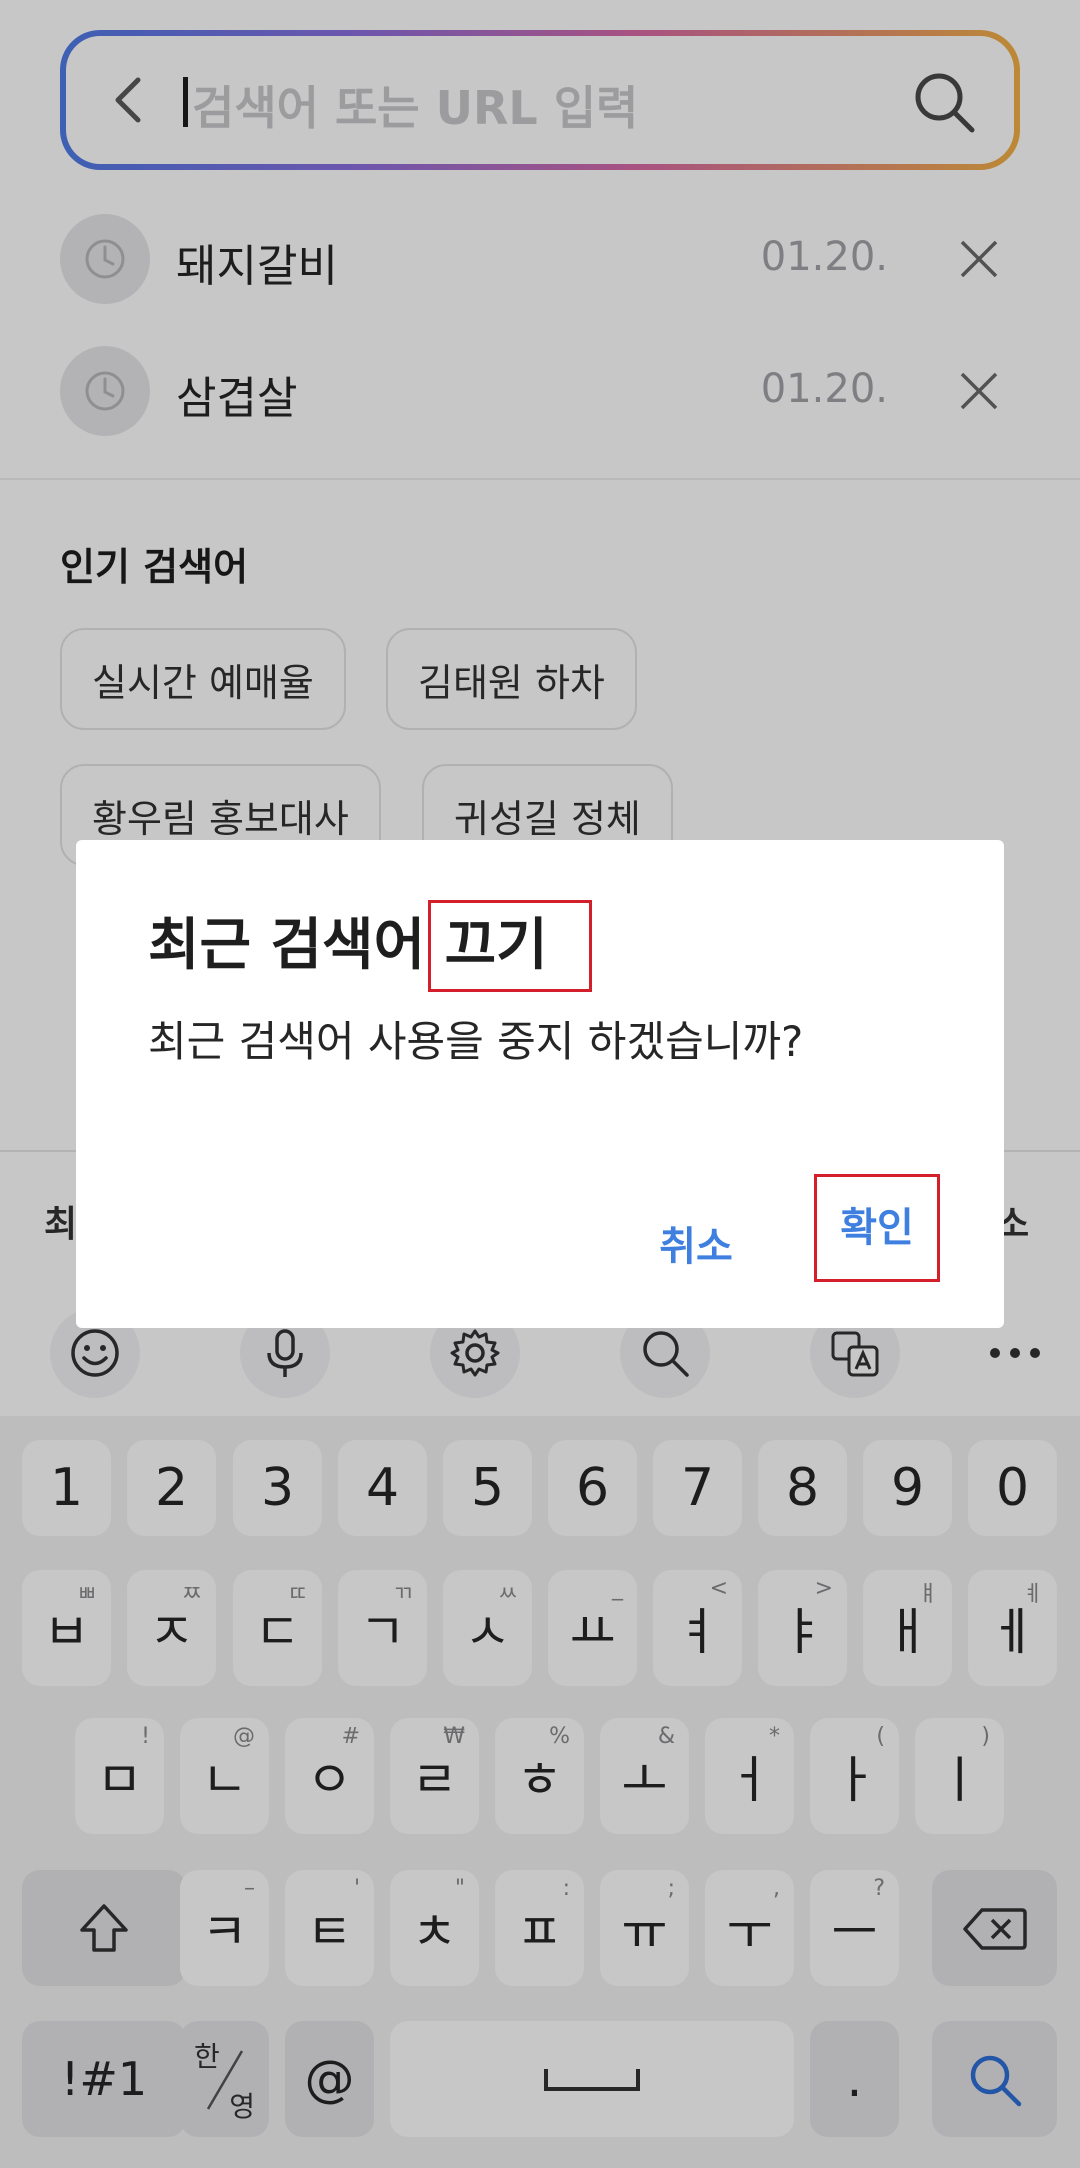 This screenshot has width=1080, height=2168. What do you see at coordinates (510, 946) in the screenshot?
I see `annotation-highlight-box` at bounding box center [510, 946].